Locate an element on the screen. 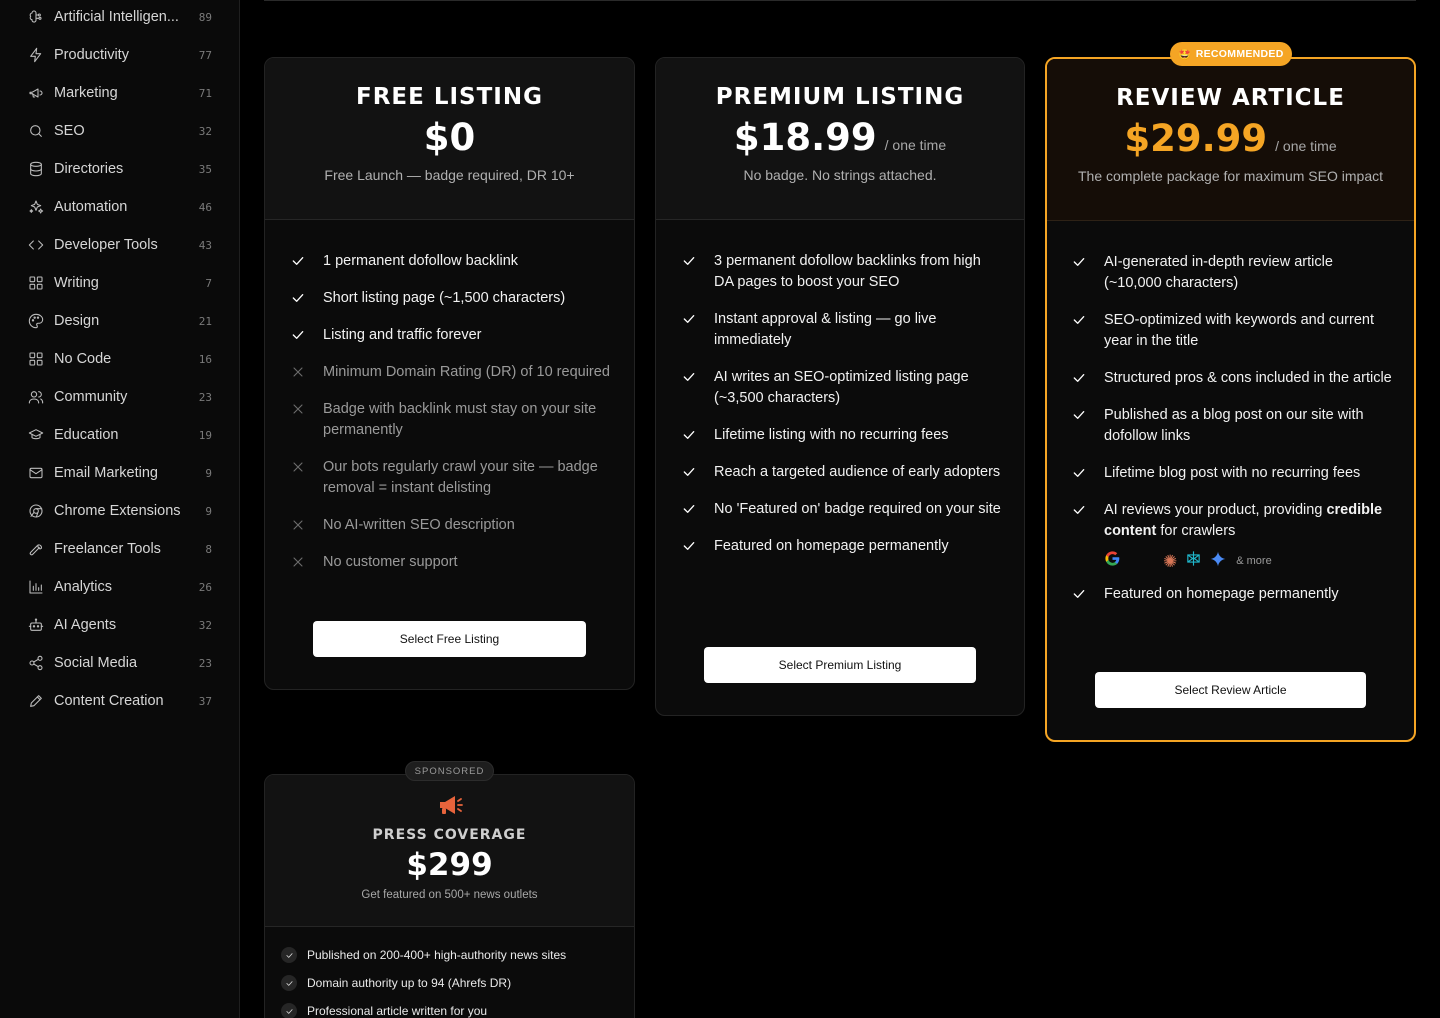 This screenshot has height=1018, width=1440. sidebar-item-writing: Writing 7 is located at coordinates (121, 283).